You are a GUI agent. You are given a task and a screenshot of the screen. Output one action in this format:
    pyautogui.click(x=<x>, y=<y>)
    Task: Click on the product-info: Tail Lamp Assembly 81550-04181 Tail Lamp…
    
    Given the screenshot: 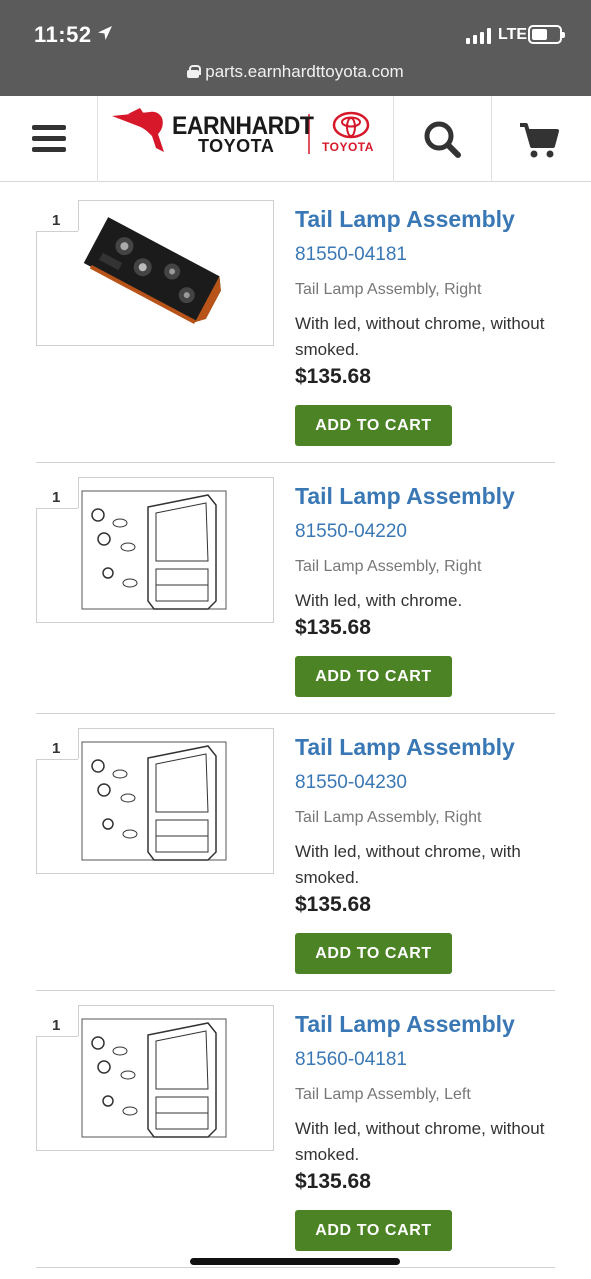 What is the action you would take?
    pyautogui.click(x=424, y=325)
    